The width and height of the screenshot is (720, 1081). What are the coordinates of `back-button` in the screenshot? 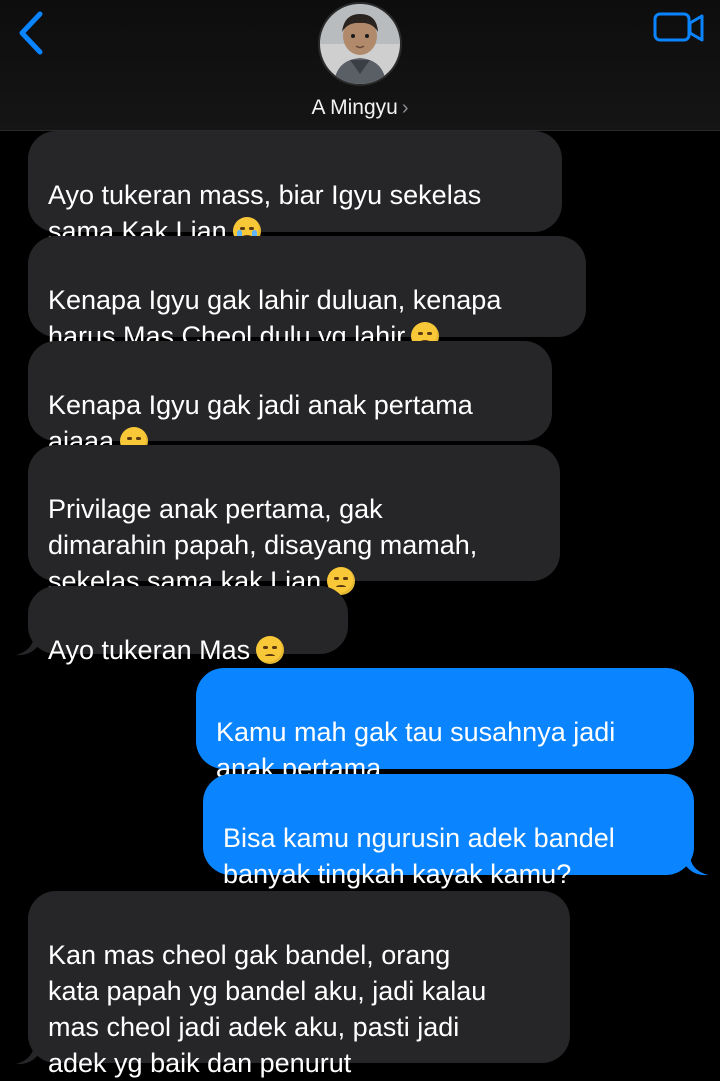 It's located at (32, 33).